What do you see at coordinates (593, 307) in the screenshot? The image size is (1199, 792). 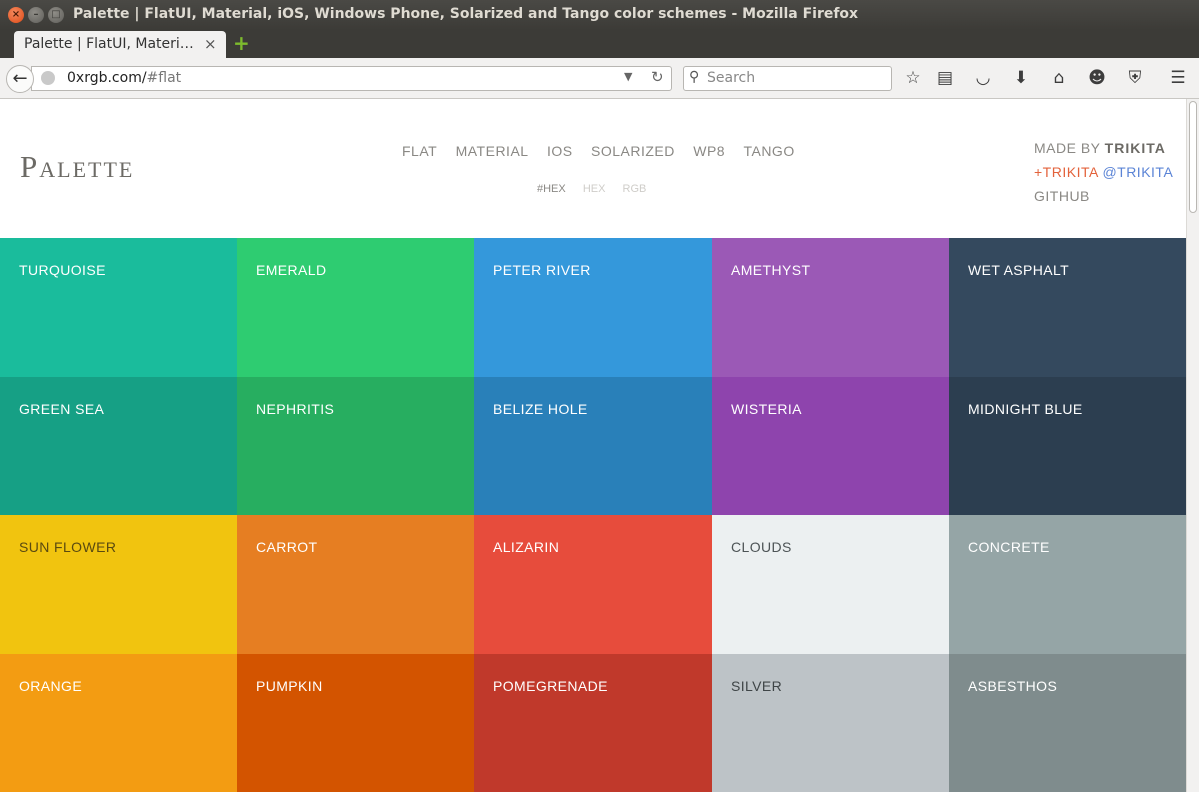 I see `color-swatch: PETER RIVER` at bounding box center [593, 307].